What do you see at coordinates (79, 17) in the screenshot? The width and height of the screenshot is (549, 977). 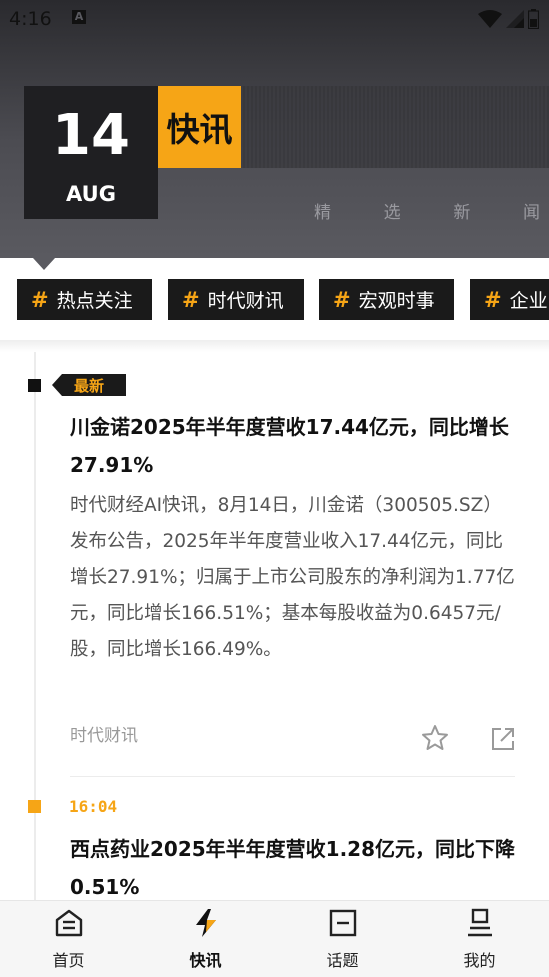 I see `app-notification-icon: A` at bounding box center [79, 17].